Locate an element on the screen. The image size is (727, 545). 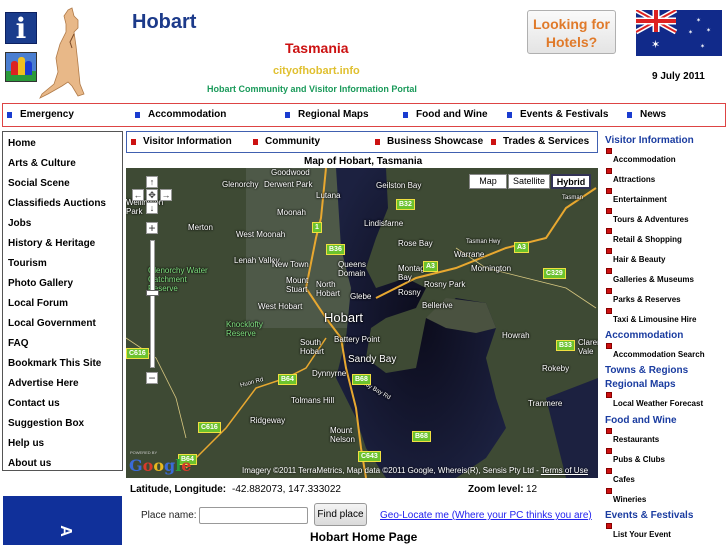
topnav-regional-maps: Regional Maps is located at coordinates (327, 114).